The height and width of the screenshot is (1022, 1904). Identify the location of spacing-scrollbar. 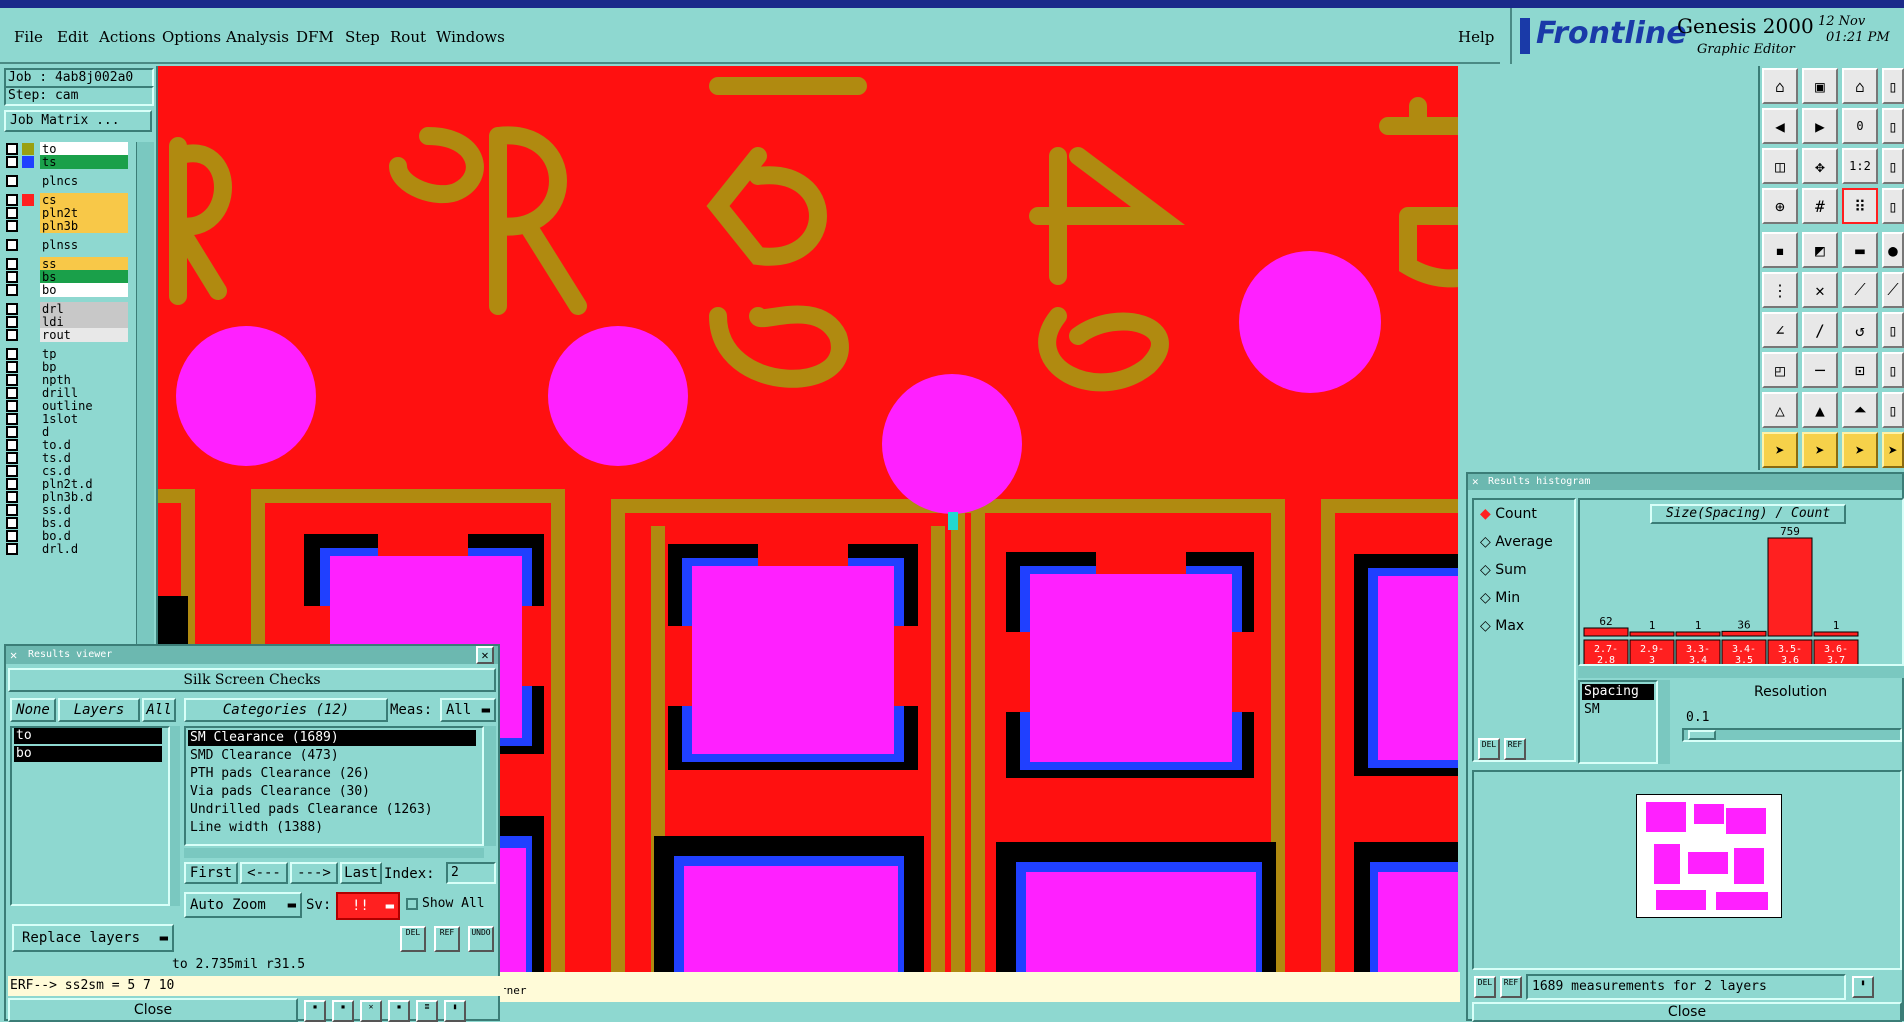
(1664, 722).